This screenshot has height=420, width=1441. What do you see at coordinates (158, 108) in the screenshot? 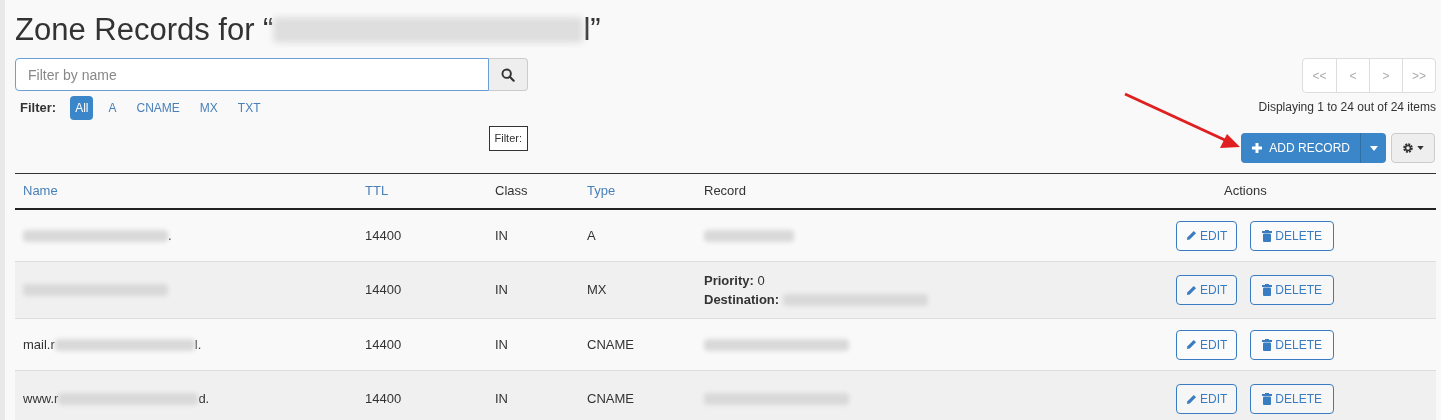
I see `filter-option: CNAME` at bounding box center [158, 108].